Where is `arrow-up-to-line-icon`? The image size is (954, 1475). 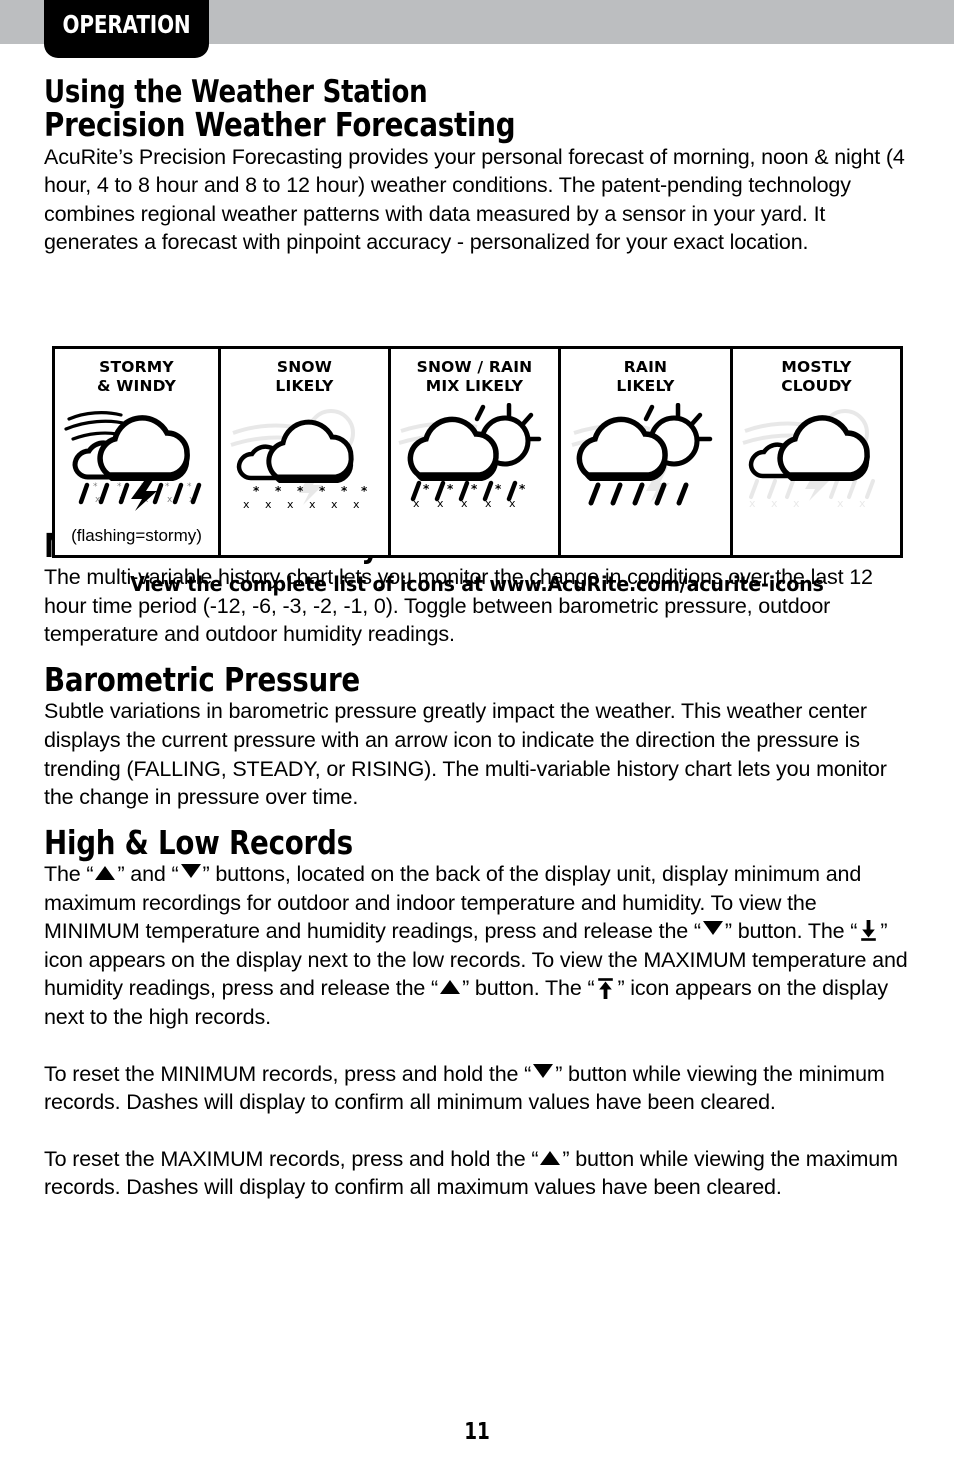 arrow-up-to-line-icon is located at coordinates (605, 988).